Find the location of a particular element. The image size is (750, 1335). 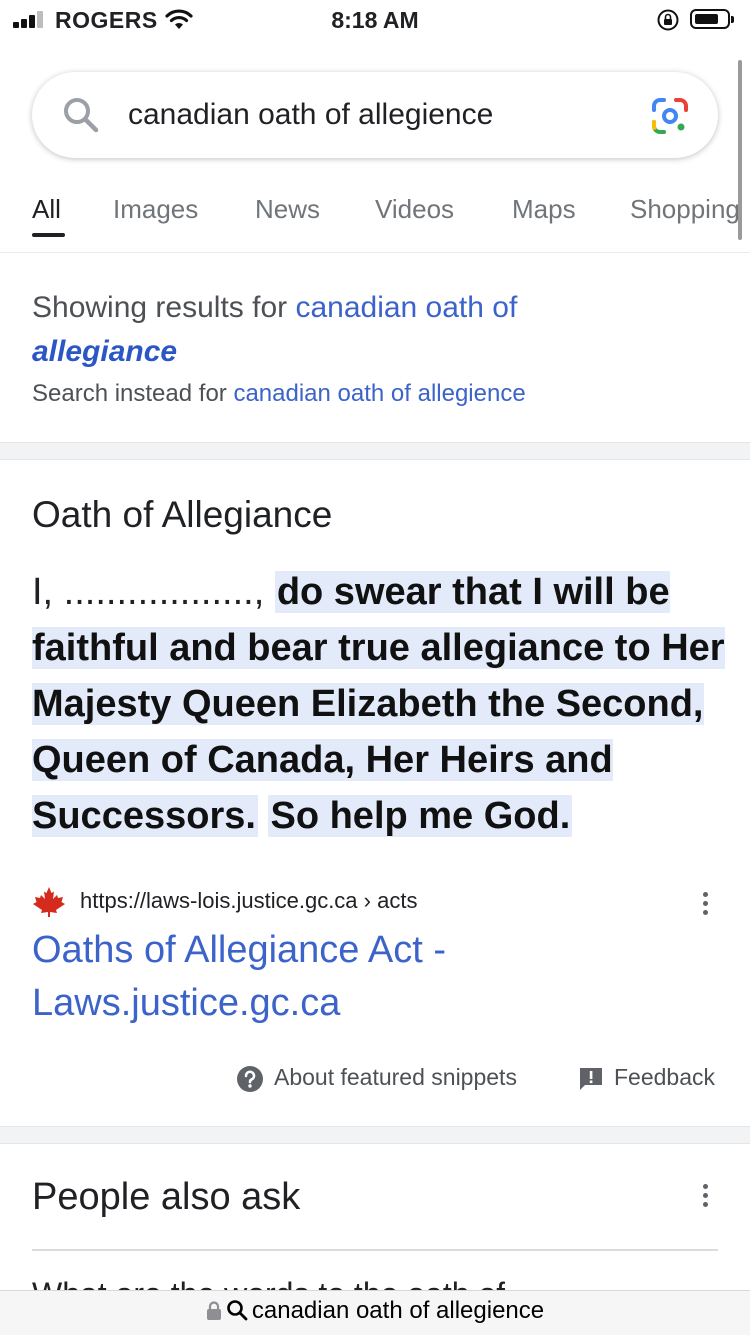

feedback-button: Feedback is located at coordinates (646, 1078).